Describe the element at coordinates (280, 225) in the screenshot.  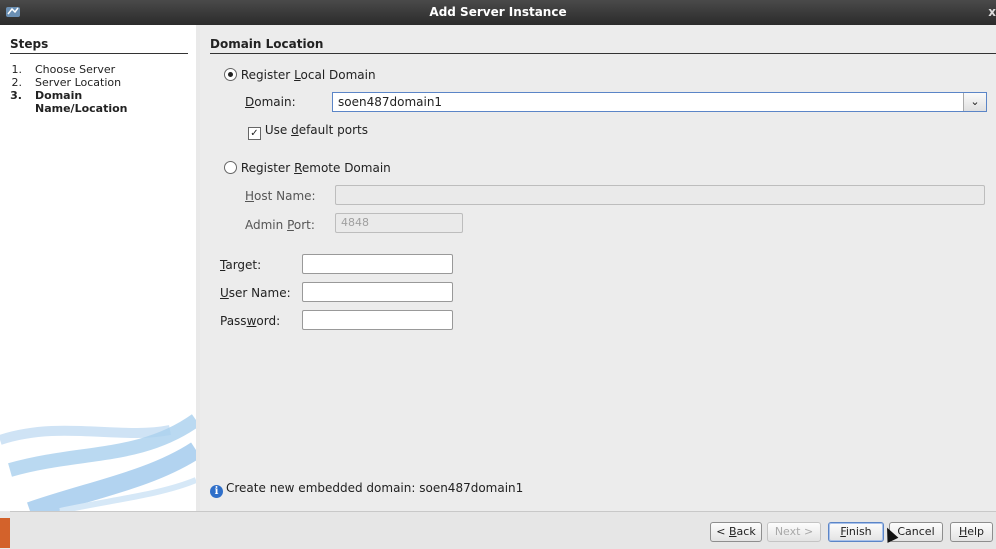
I see `admin-port-label: Admin Port:` at that location.